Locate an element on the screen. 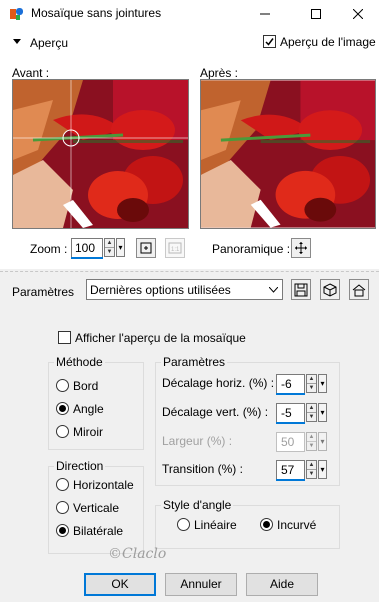 Image resolution: width=379 pixels, height=602 pixels. zoom-dropdown-arrow: ▾ is located at coordinates (120, 247).